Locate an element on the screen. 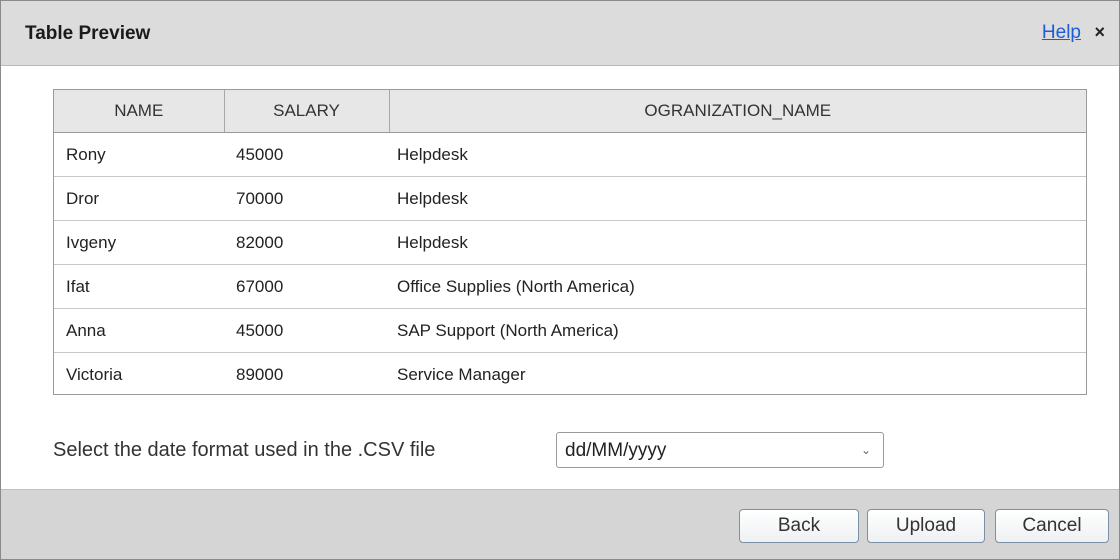  cell-name: Anna is located at coordinates (139, 330).